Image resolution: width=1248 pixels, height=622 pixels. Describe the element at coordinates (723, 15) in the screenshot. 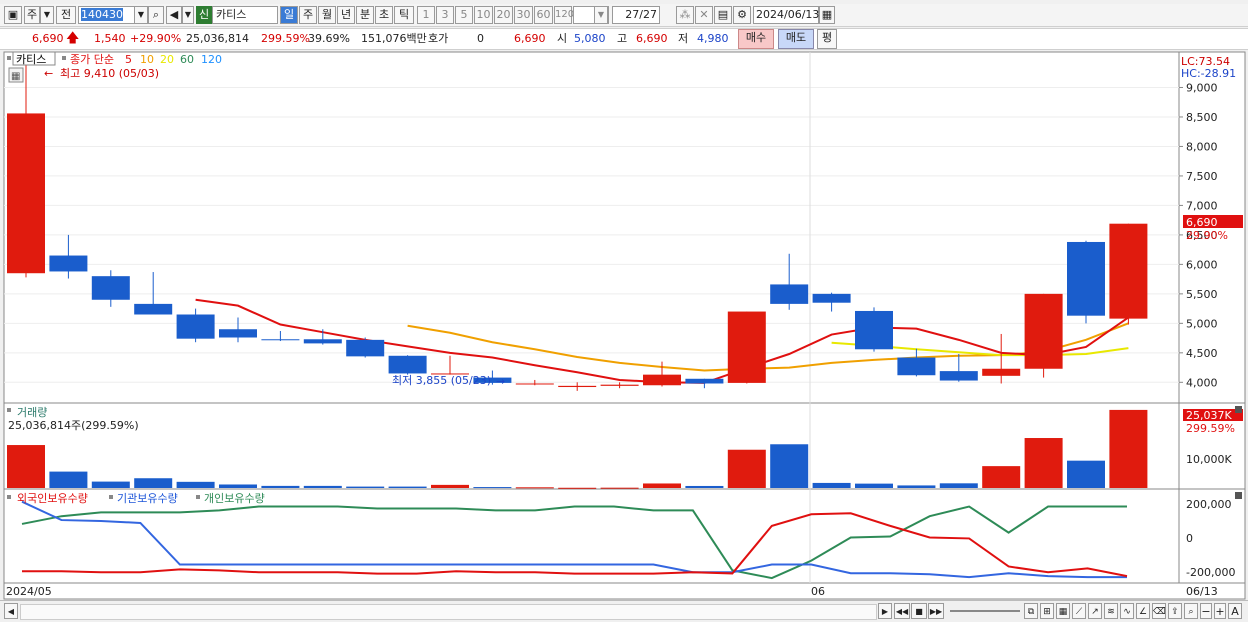

I see `save-icon: ▤` at that location.